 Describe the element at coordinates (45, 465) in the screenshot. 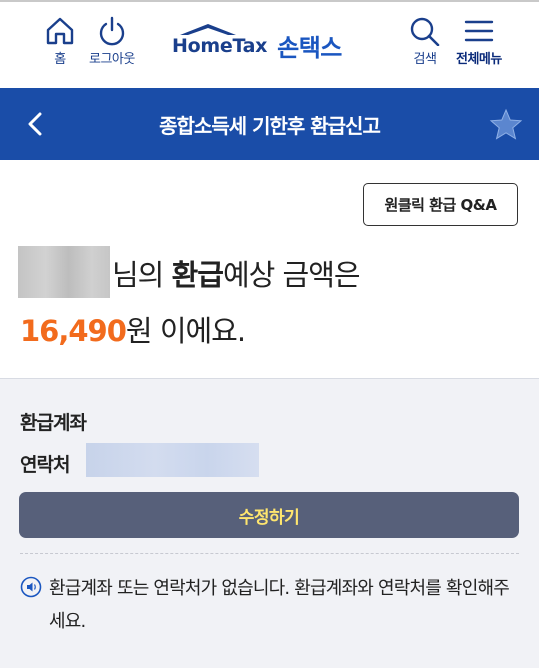

I see `contact-label: 연락처` at that location.